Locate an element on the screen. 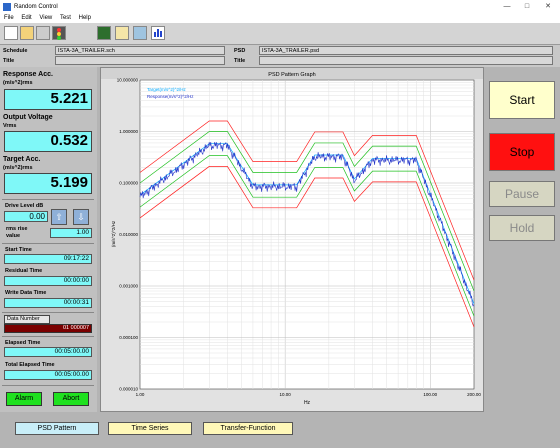  window-icon is located at coordinates (140, 33).